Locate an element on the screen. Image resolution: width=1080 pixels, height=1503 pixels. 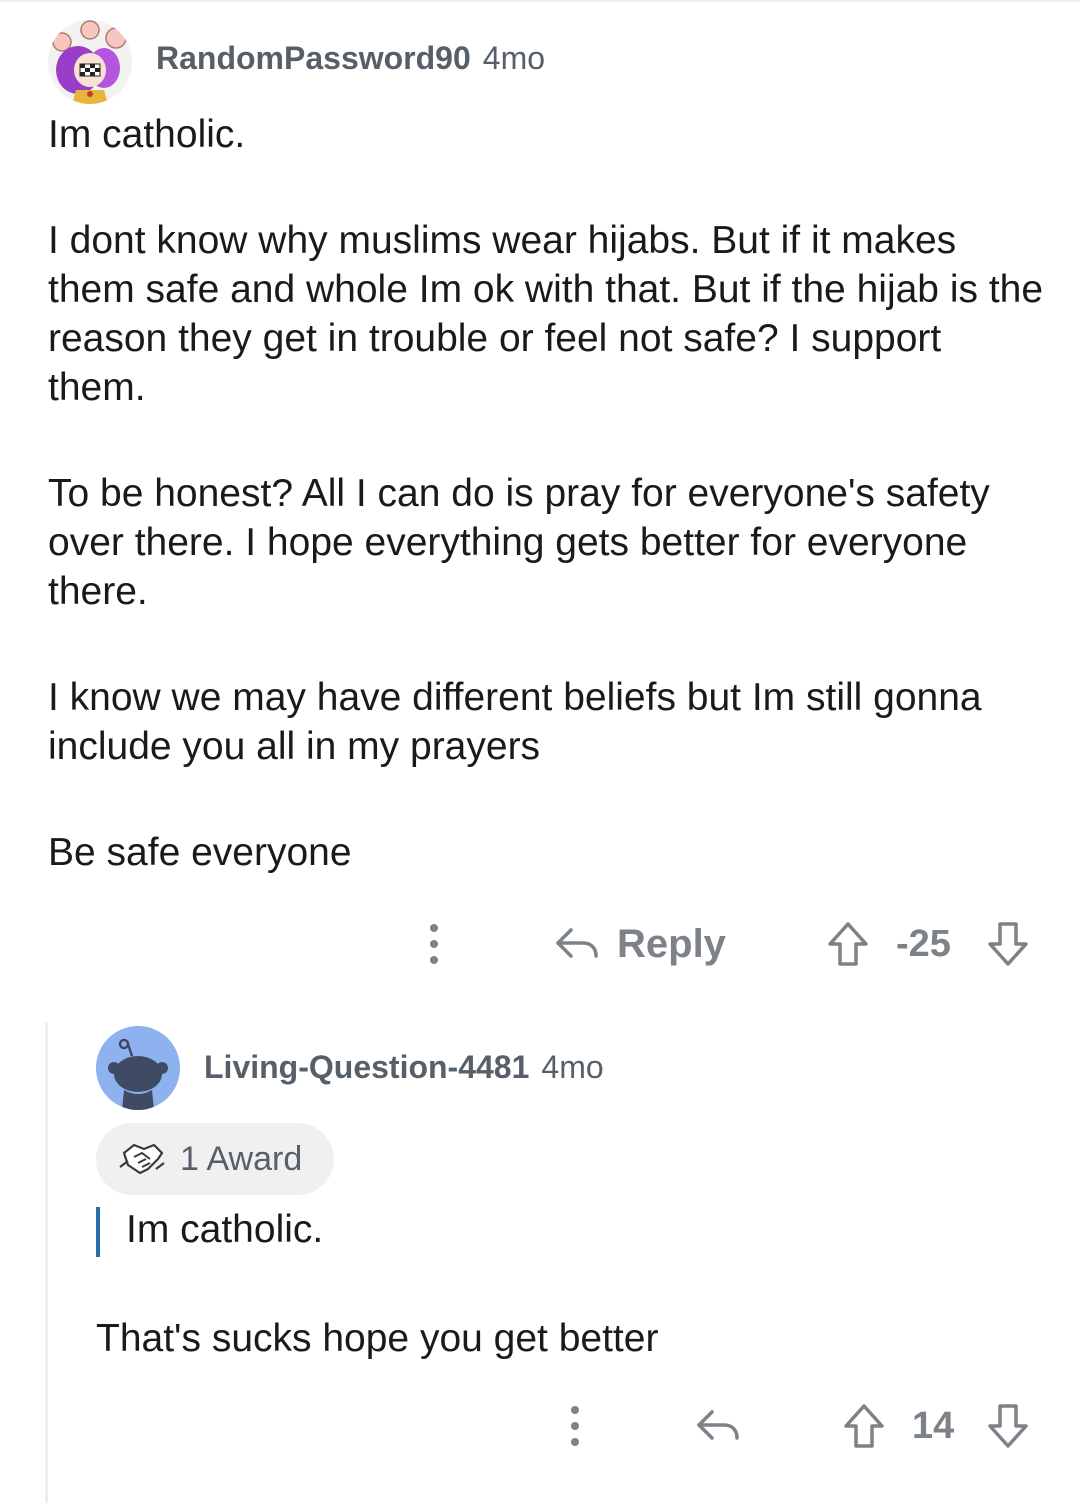
vote-score: 14 is located at coordinates (933, 1426).